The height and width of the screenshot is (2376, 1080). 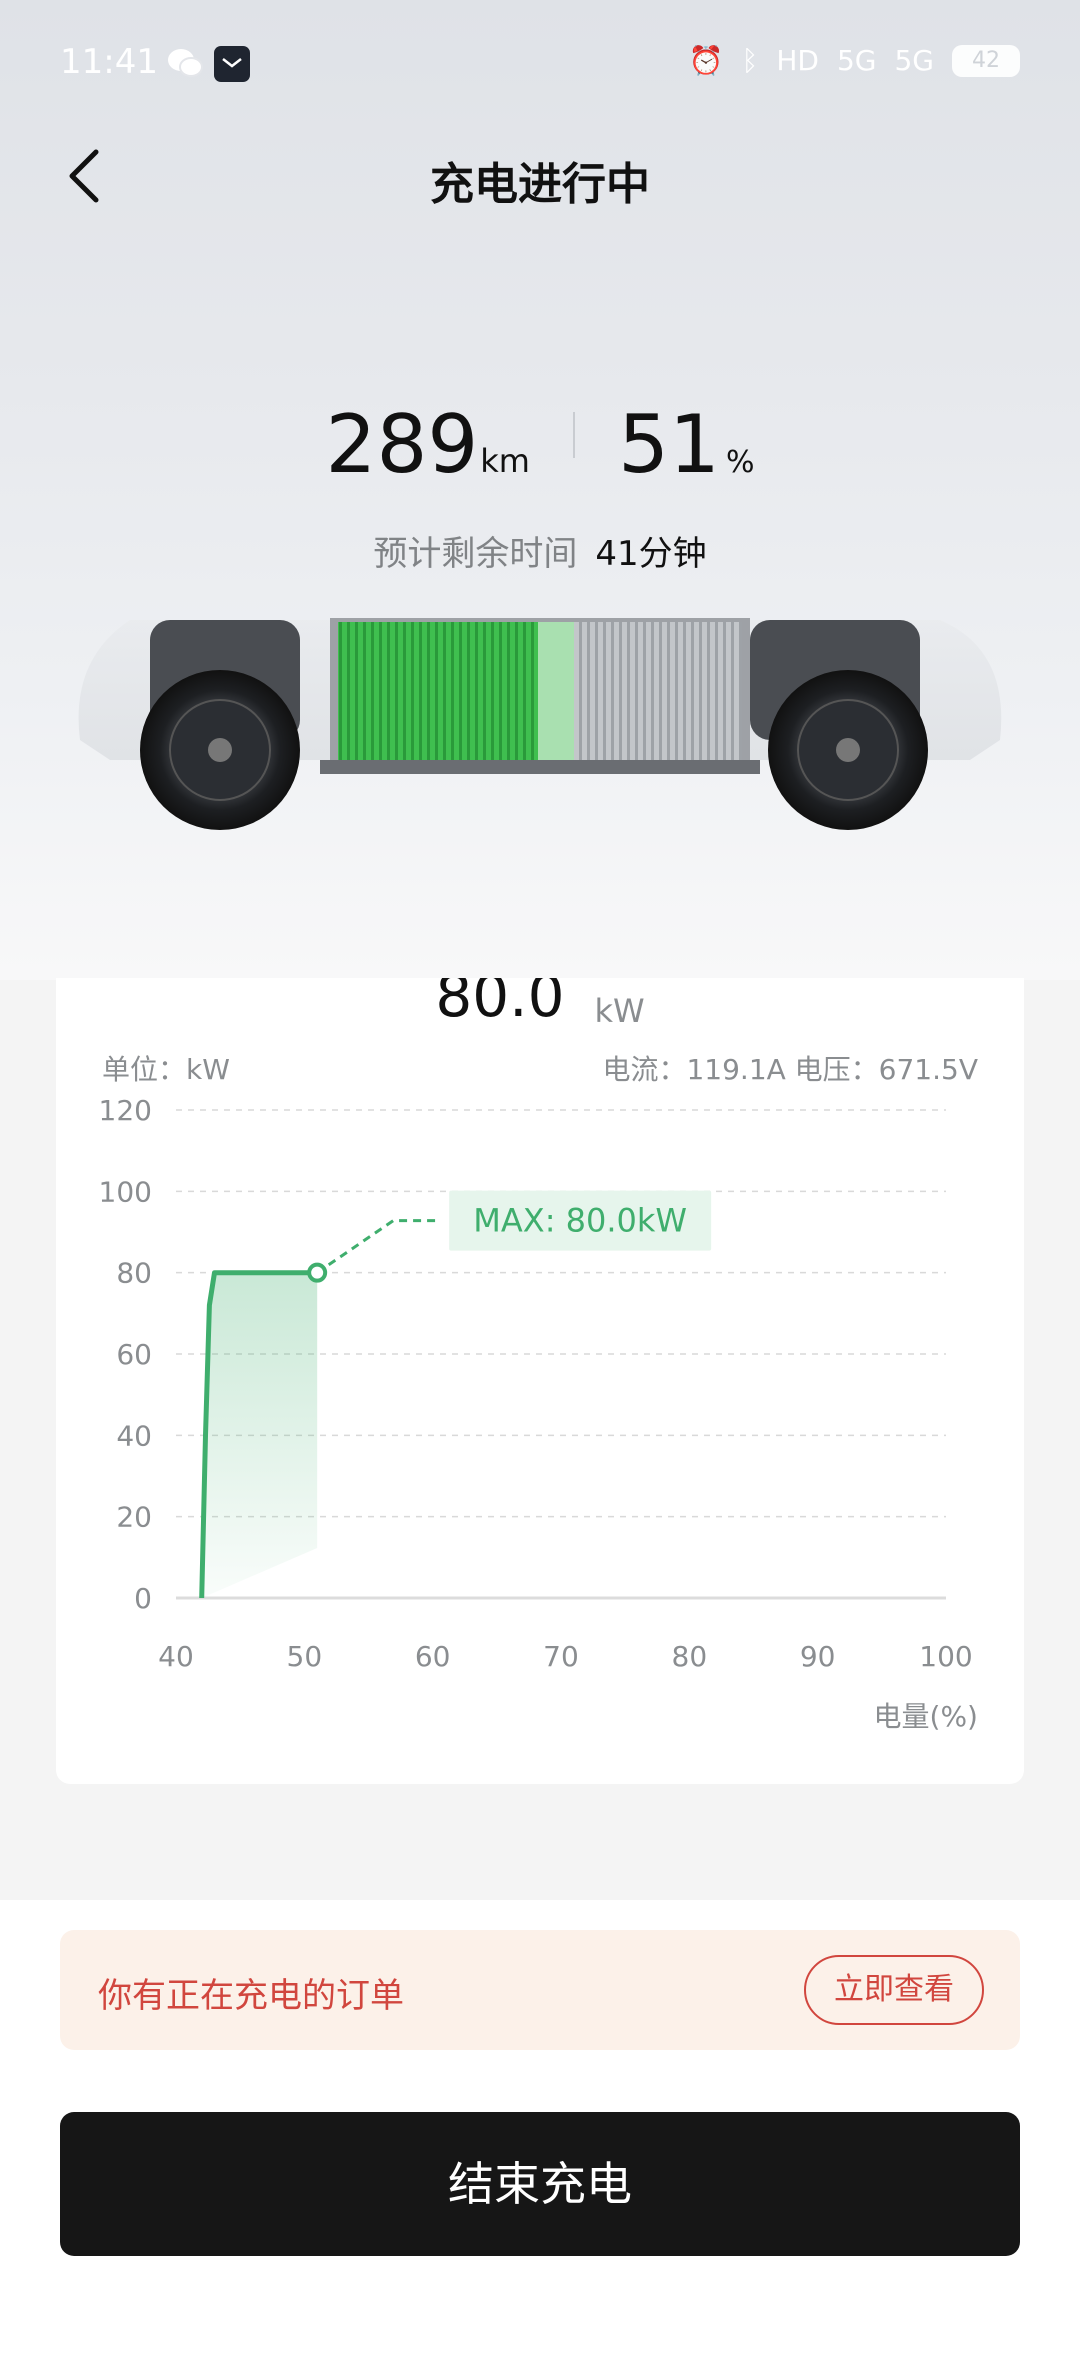 What do you see at coordinates (561, 1656) in the screenshot?
I see `x-tick-label: 70` at bounding box center [561, 1656].